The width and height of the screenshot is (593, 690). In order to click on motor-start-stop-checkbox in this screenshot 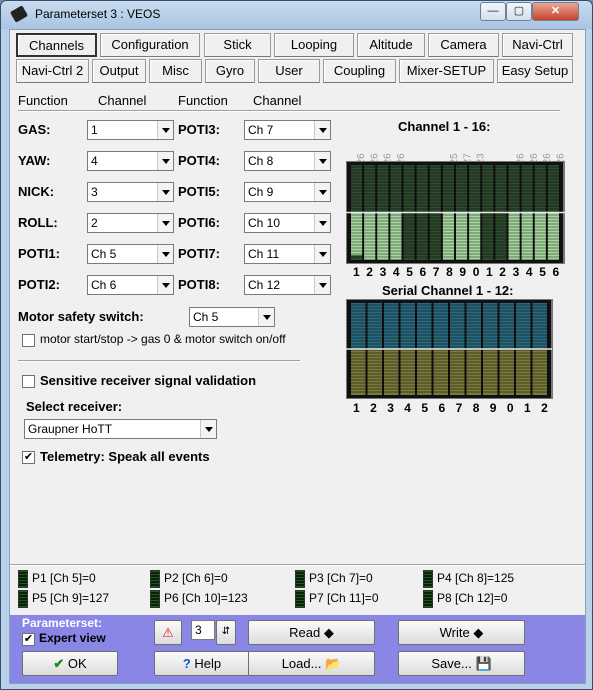, I will do `click(28, 340)`.